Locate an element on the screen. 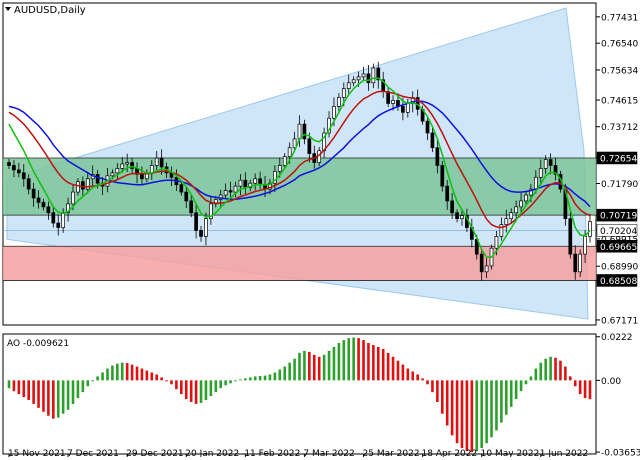 This screenshot has height=460, width=640. ao-y-tick-label: 0.00 is located at coordinates (611, 382).